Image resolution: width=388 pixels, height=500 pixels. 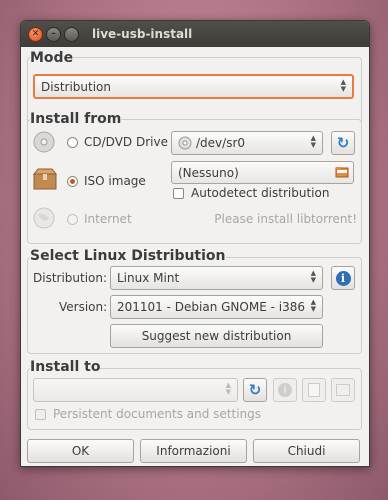 What do you see at coordinates (72, 219) in the screenshot?
I see `internet-radio` at bounding box center [72, 219].